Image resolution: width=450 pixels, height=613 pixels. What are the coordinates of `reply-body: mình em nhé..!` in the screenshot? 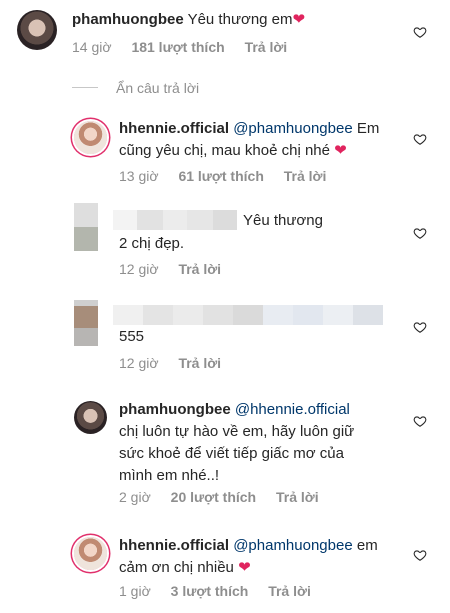 It's located at (169, 475).